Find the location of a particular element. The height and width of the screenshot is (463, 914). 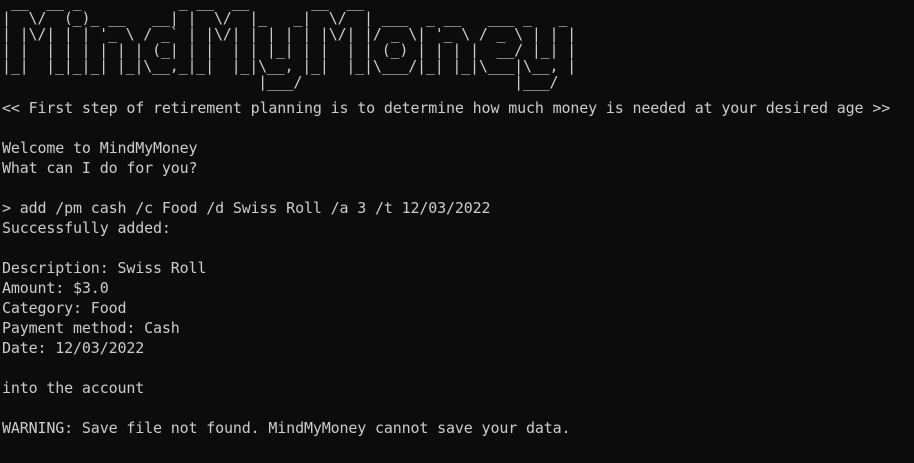

entry-payment-method: Payment method: Cash is located at coordinates (91, 328).